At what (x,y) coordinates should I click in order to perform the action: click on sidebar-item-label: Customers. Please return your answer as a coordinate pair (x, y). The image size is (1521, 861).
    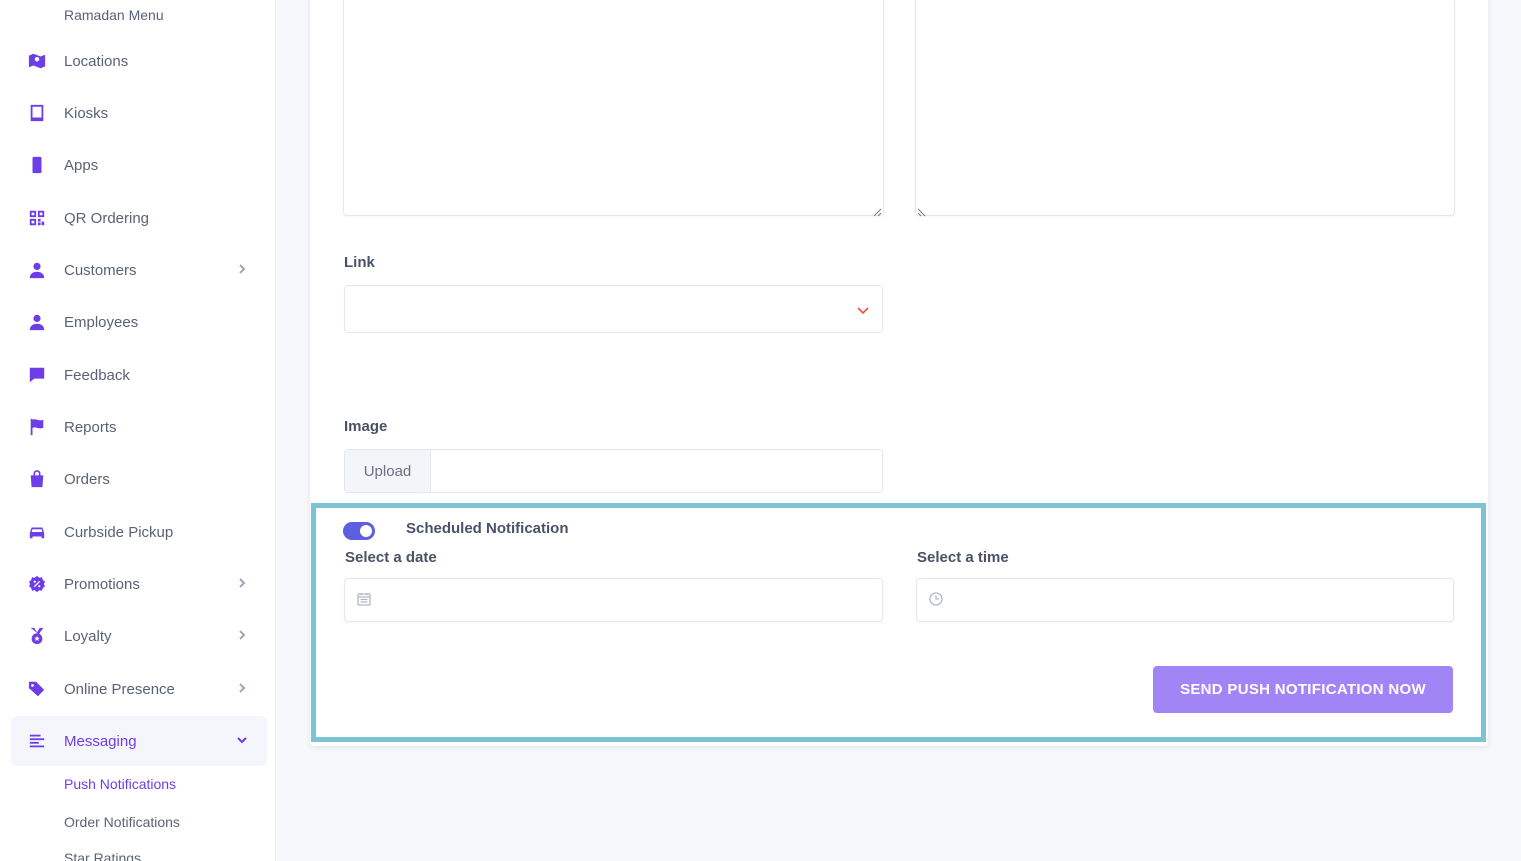
    Looking at the image, I should click on (100, 270).